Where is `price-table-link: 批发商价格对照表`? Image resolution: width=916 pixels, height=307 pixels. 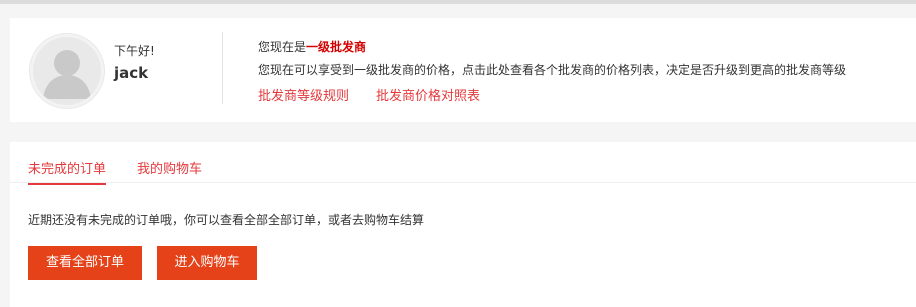
price-table-link: 批发商价格对照表 is located at coordinates (428, 94).